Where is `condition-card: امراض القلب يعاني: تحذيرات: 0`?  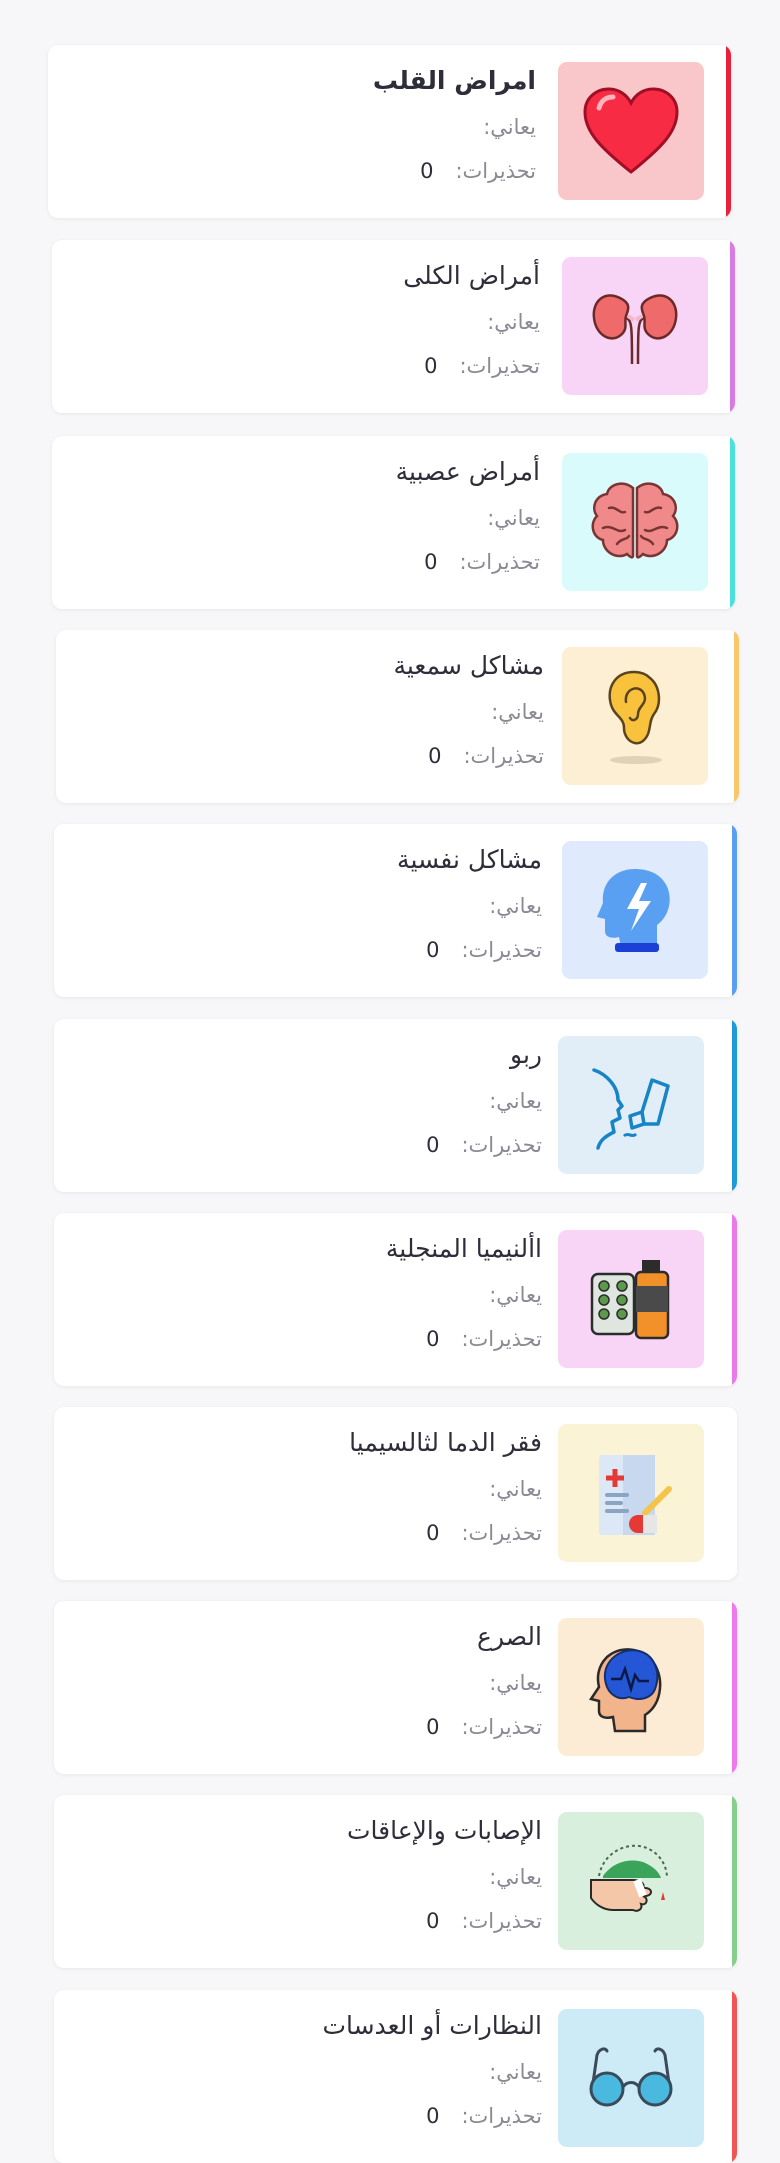
condition-card: امراض القلب يعاني: تحذيرات: 0 is located at coordinates (389, 131).